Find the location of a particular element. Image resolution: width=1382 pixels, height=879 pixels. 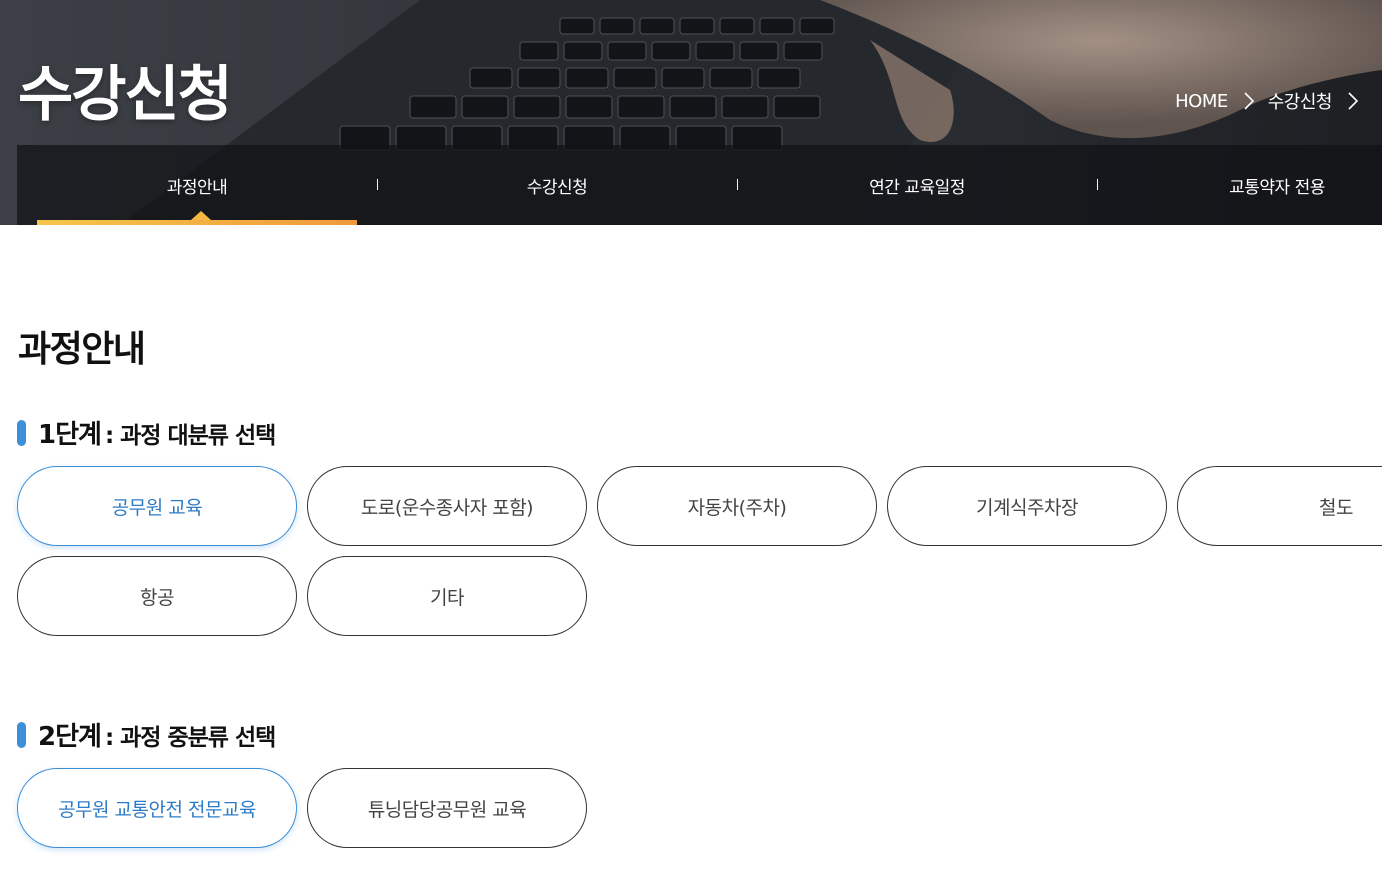

step2-label: : 과정 중분류 선택 is located at coordinates (190, 737).